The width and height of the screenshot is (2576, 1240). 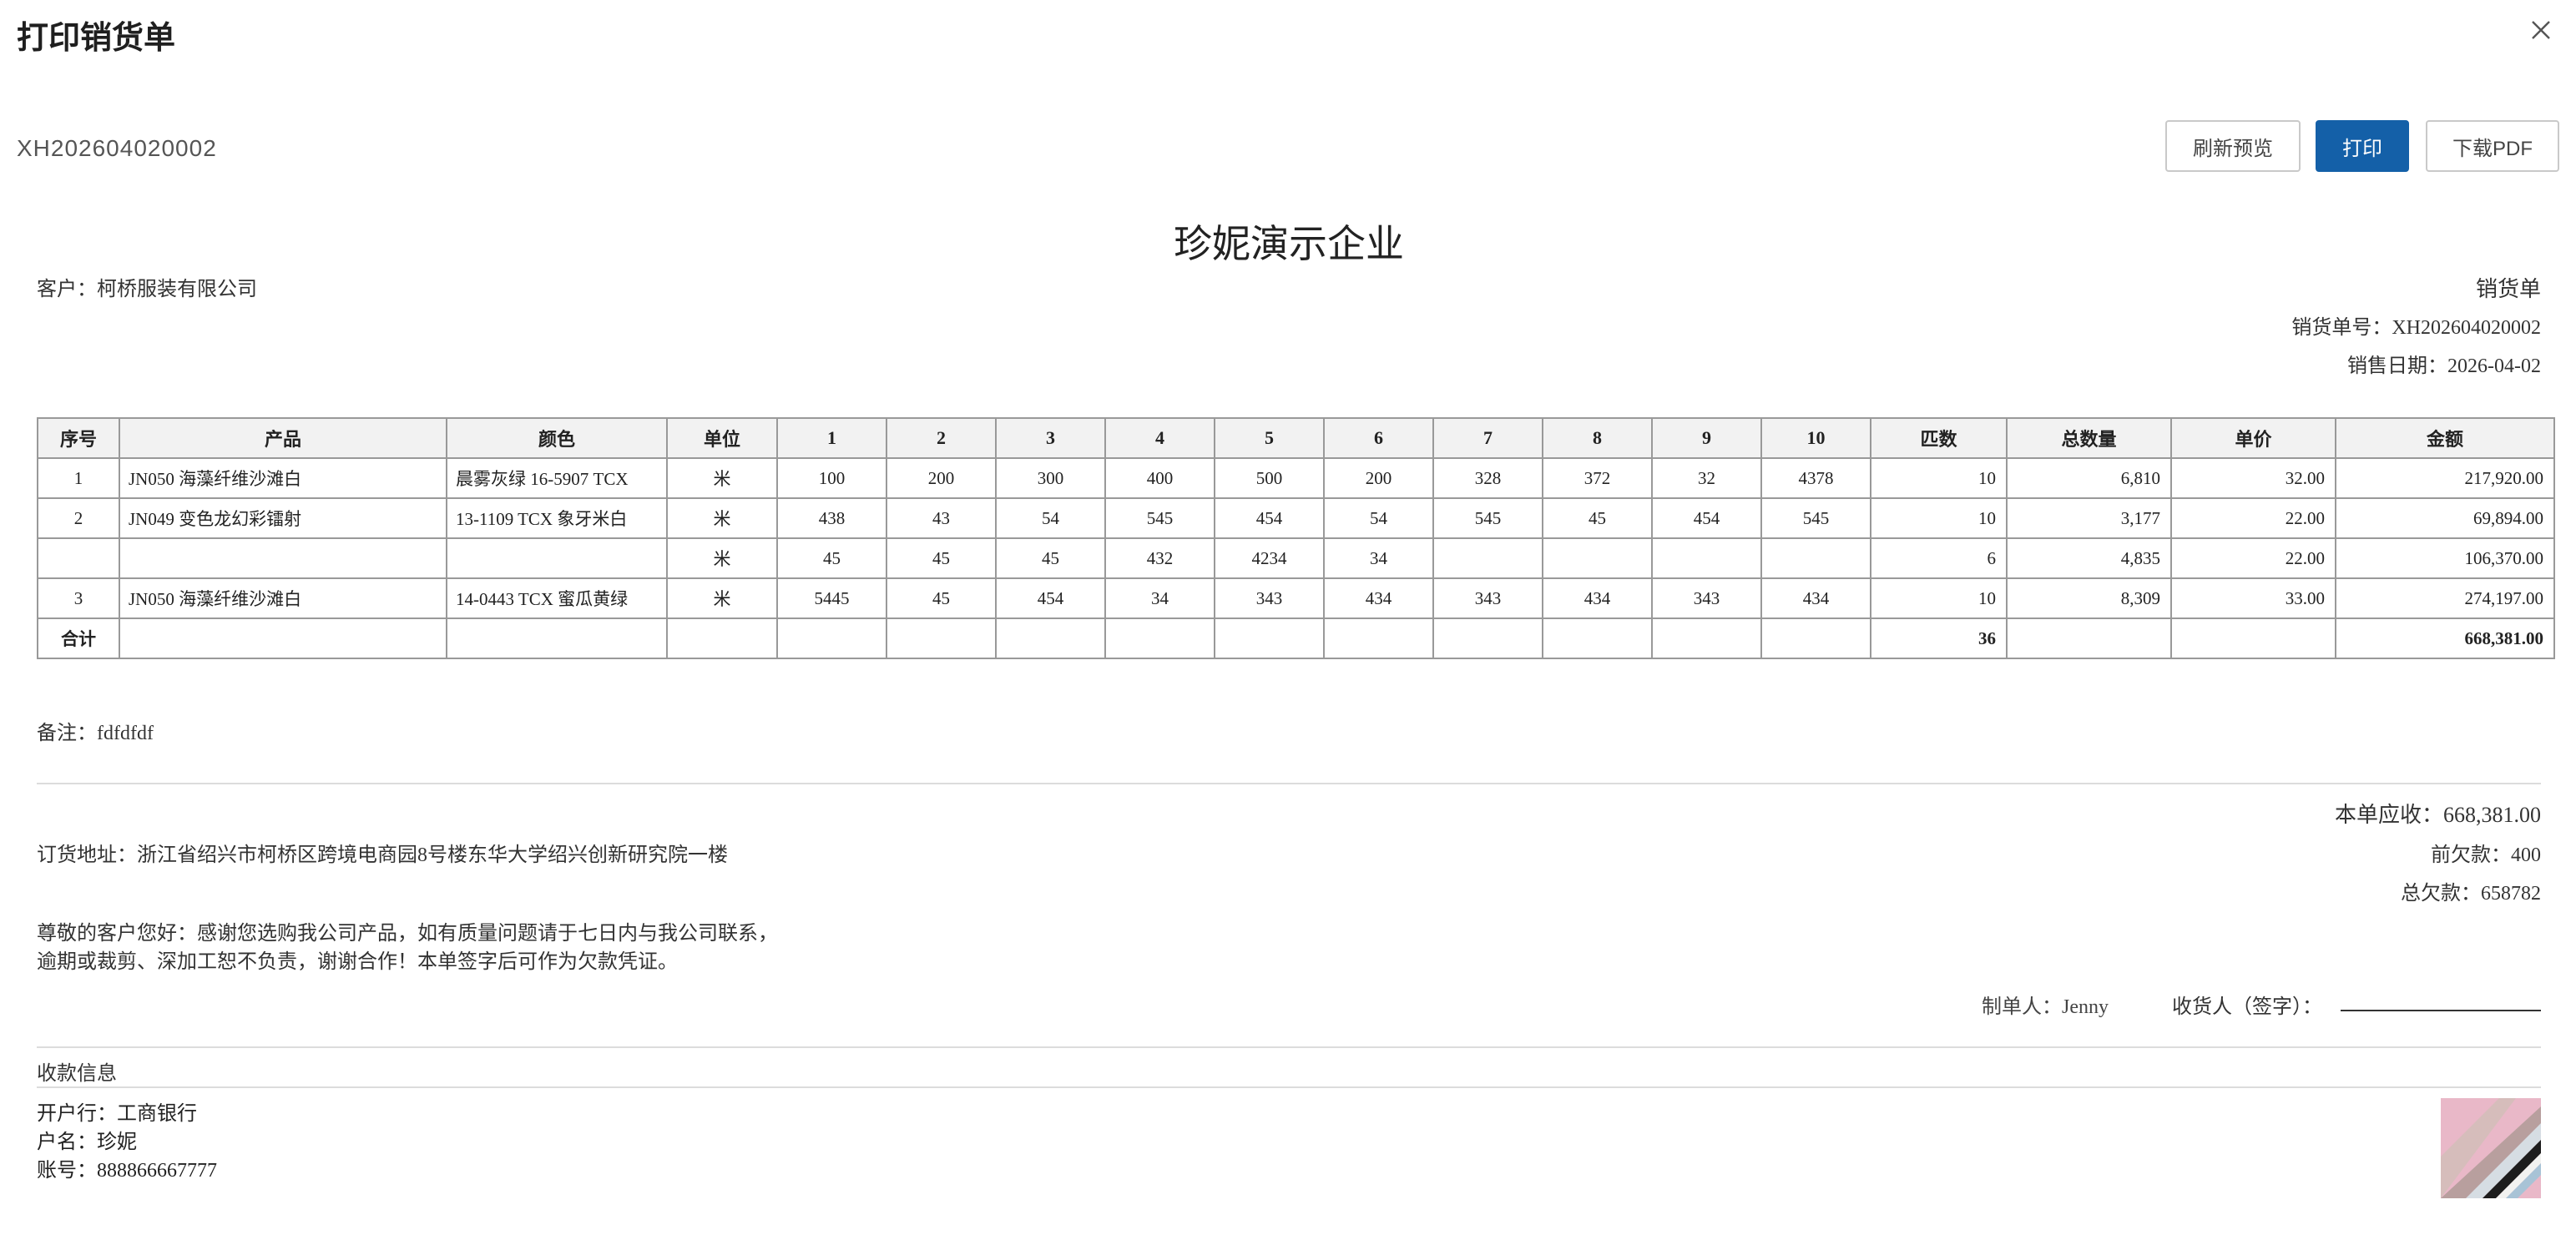 What do you see at coordinates (2437, 815) in the screenshot?
I see `amount-receivable: 本单应收：668,381.00` at bounding box center [2437, 815].